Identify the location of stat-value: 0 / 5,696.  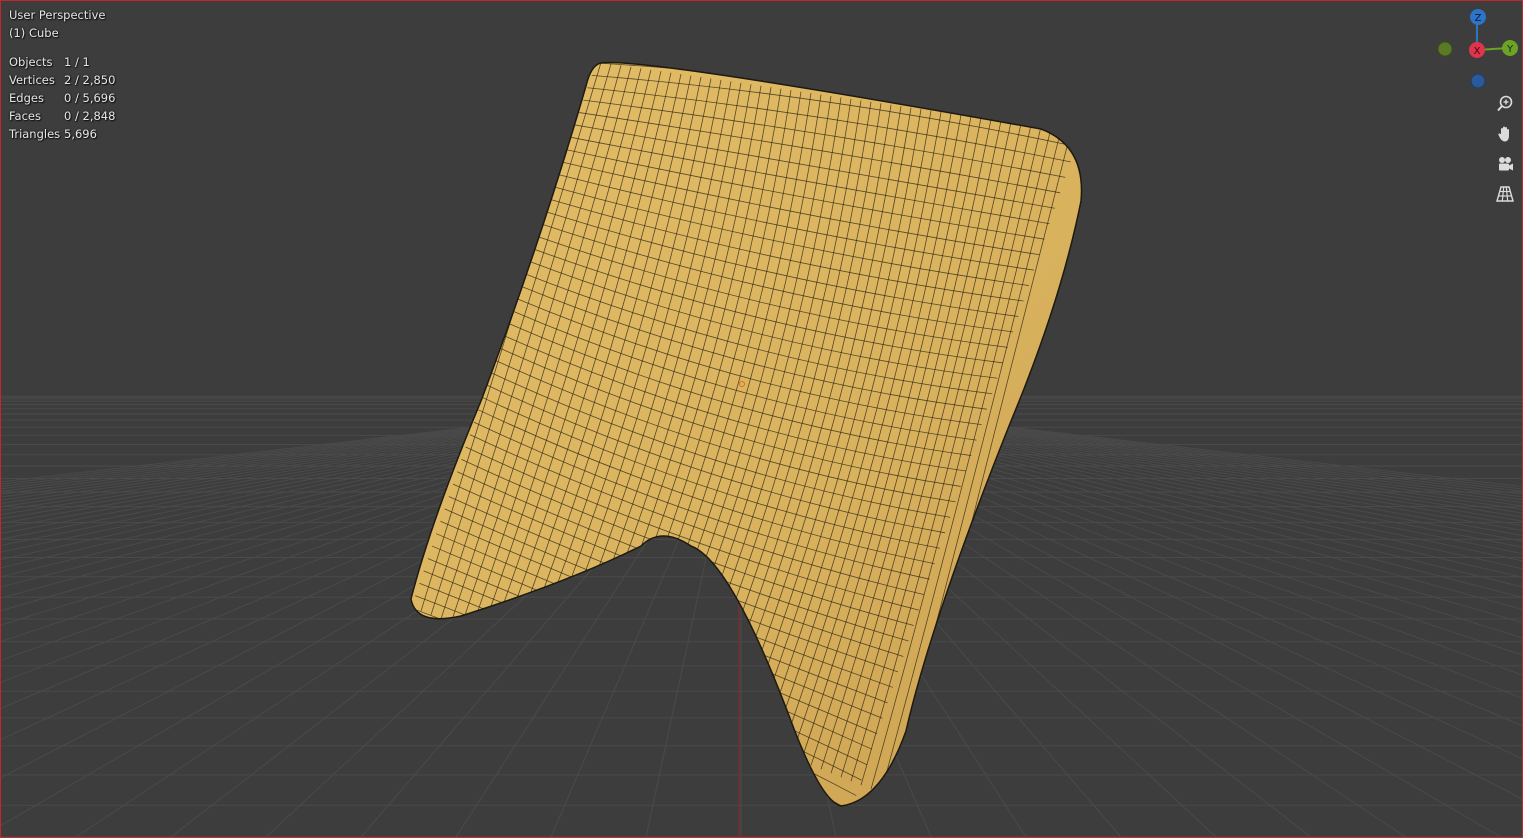
(90, 98).